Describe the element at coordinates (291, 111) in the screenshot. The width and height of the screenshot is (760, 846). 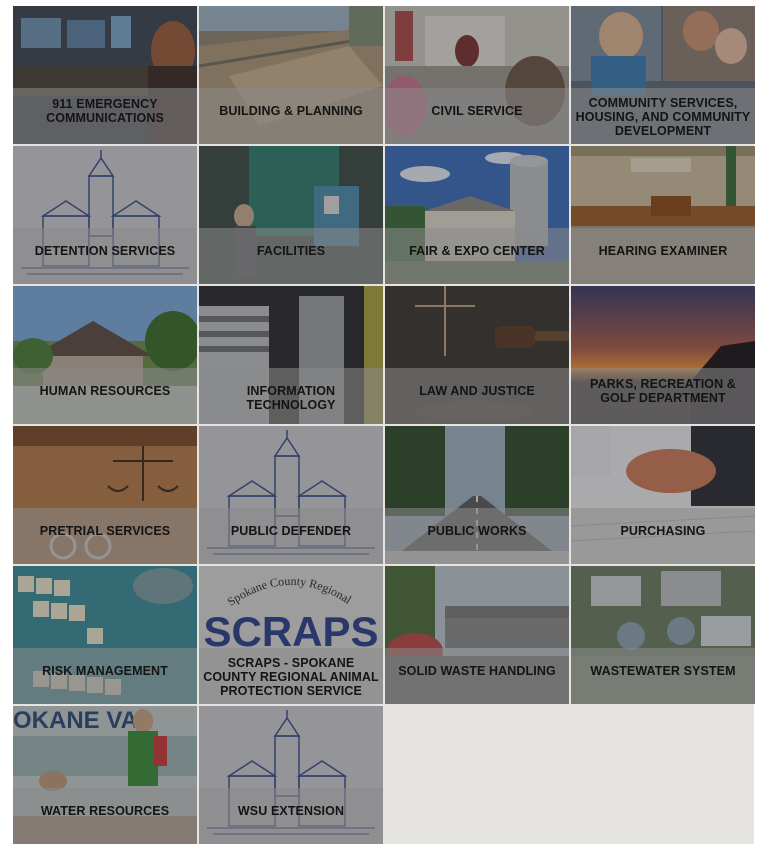
I see `tile-label: Building & Planning` at that location.